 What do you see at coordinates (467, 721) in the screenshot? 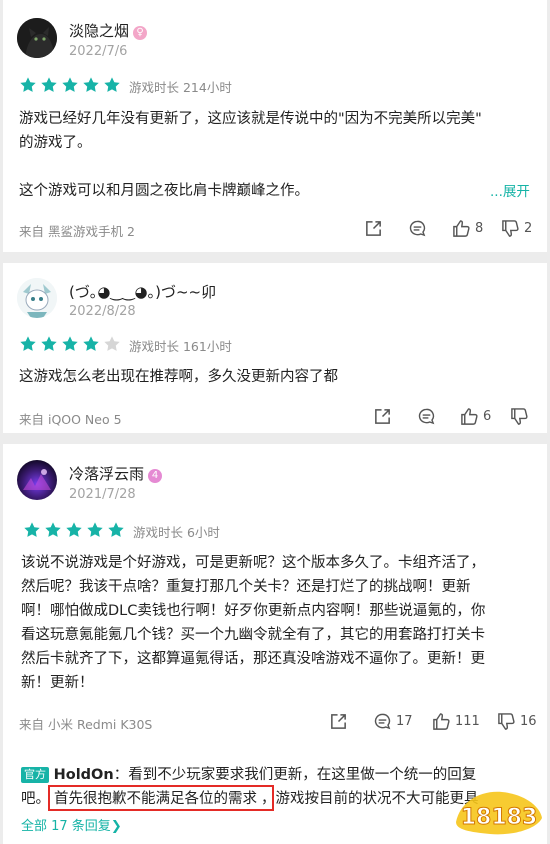
I see `like-count: 111` at bounding box center [467, 721].